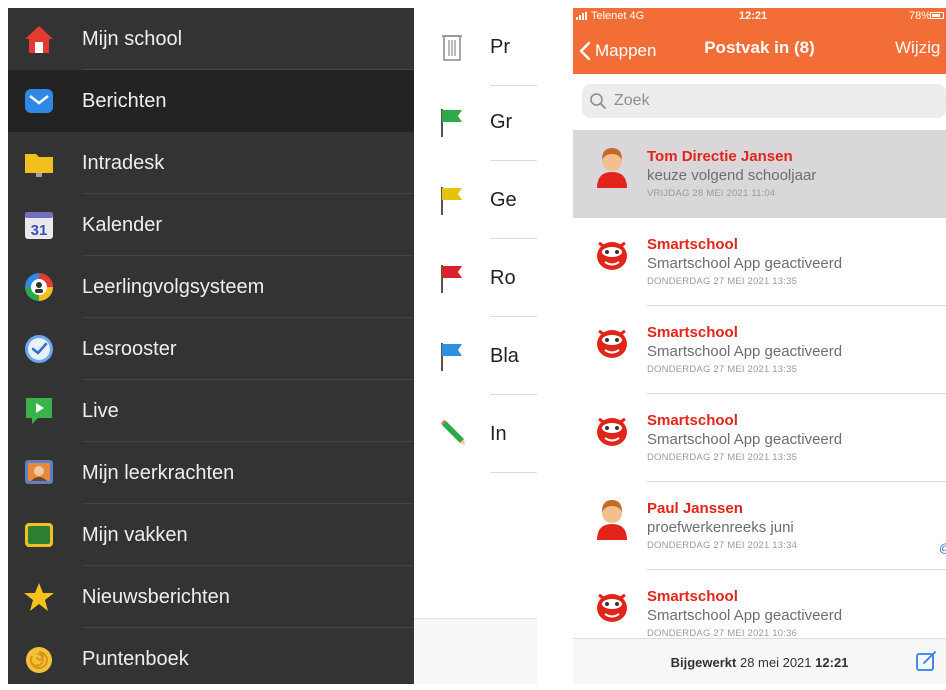  Describe the element at coordinates (720, 527) in the screenshot. I see `message-subject: proefwerkenreeks juni` at that location.